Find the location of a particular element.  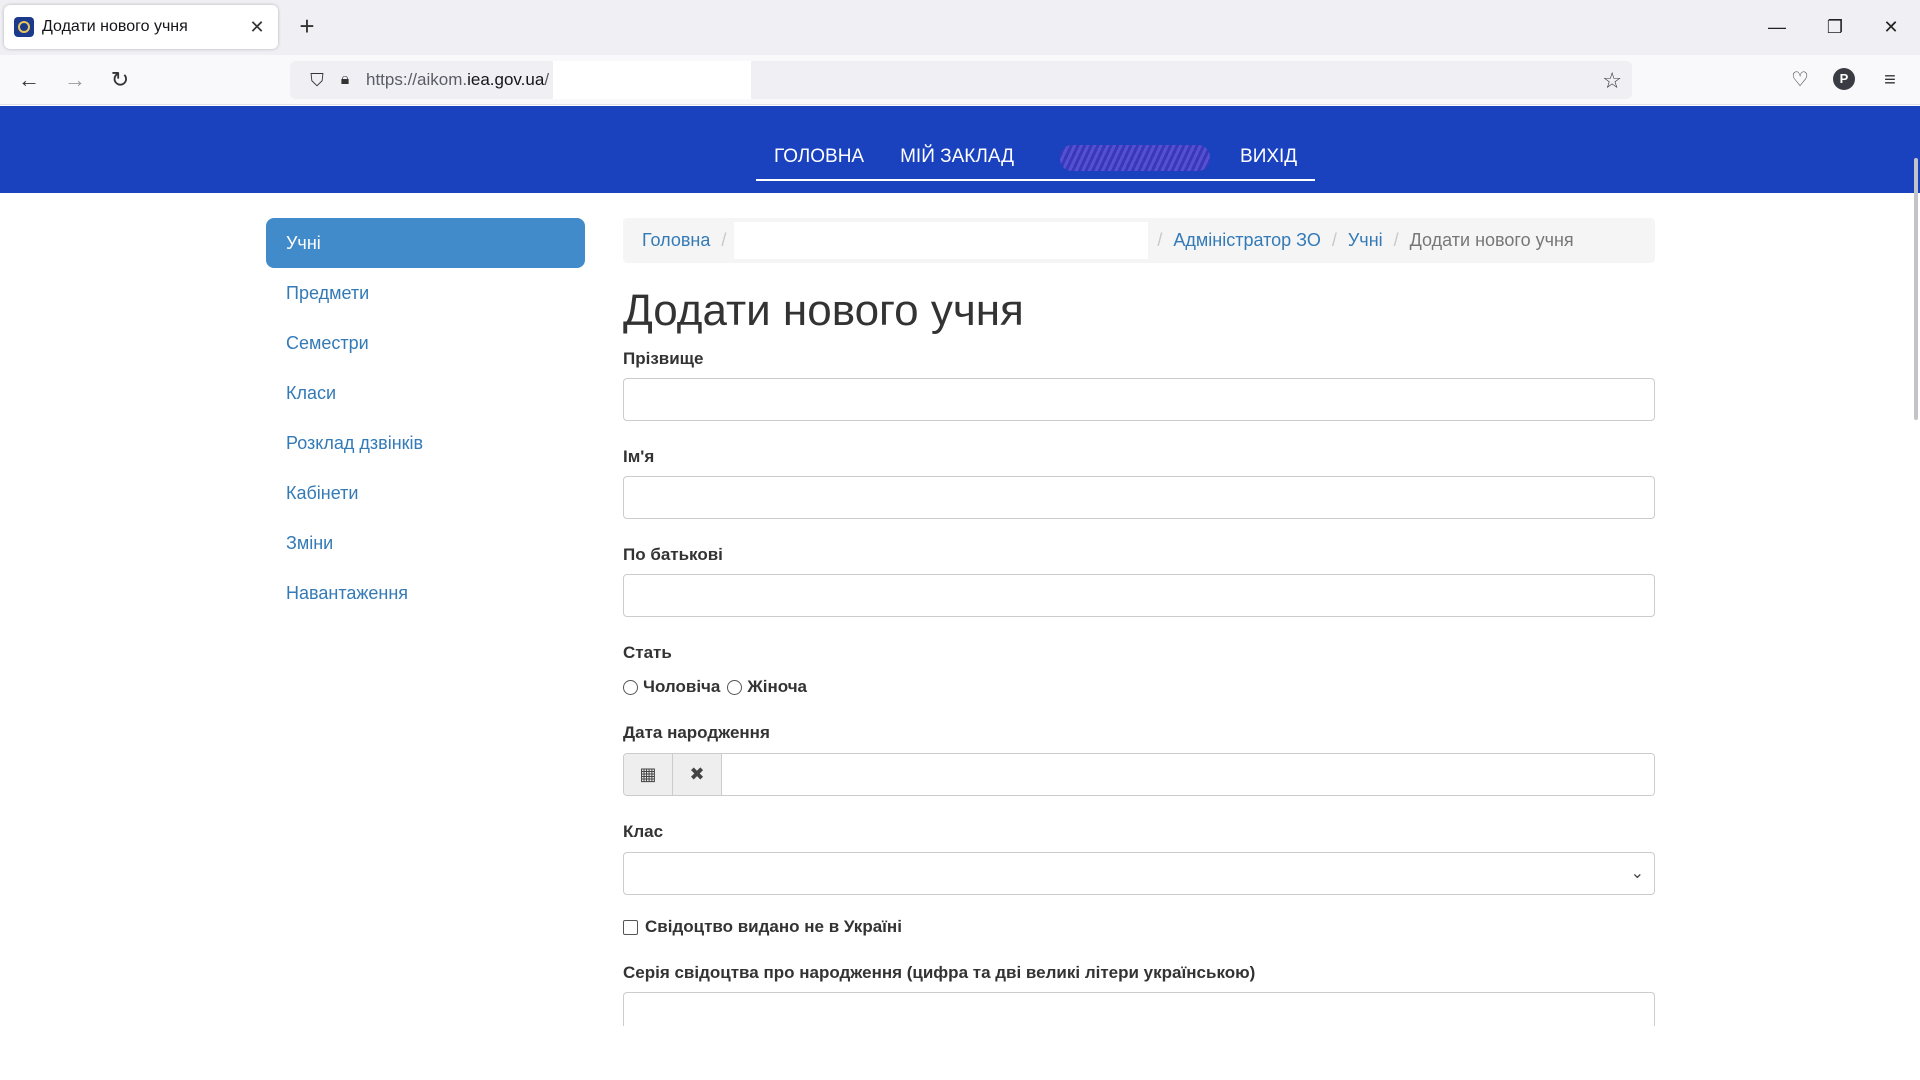

browser-tab: Додати нового учня ✕ is located at coordinates (141, 27).